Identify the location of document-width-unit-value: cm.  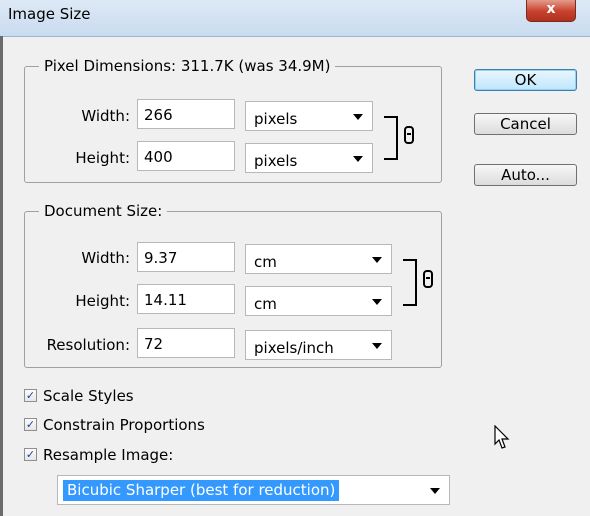
(265, 262).